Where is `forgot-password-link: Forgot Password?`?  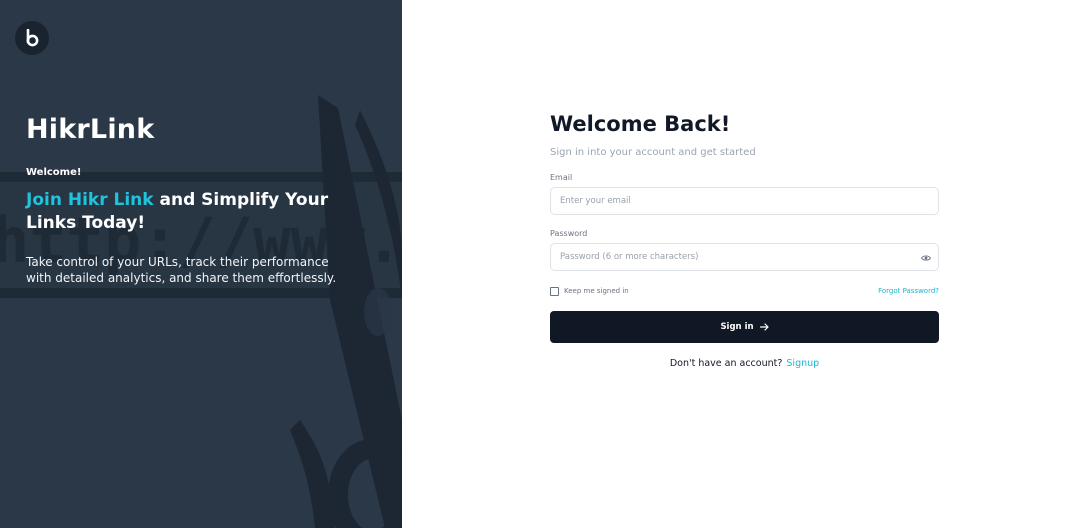
forgot-password-link: Forgot Password? is located at coordinates (908, 291).